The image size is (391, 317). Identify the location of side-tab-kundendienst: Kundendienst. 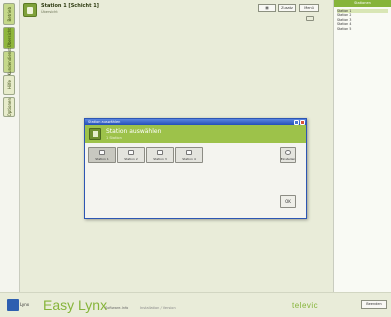
(9, 62).